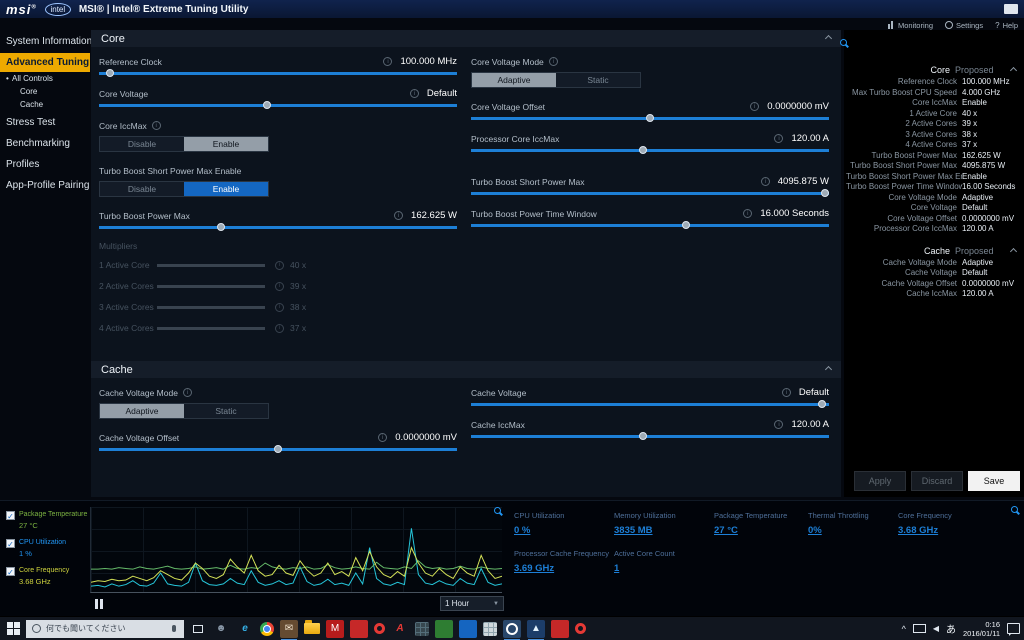 The width and height of the screenshot is (1024, 640). What do you see at coordinates (497, 510) in the screenshot?
I see `graph-expand-icon` at bounding box center [497, 510].